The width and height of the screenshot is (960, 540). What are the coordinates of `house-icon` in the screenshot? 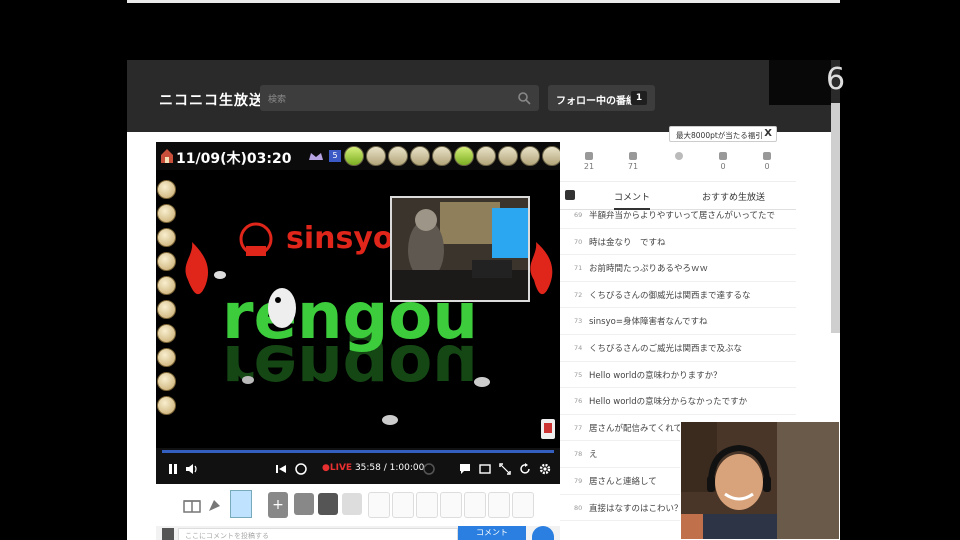 It's located at (167, 156).